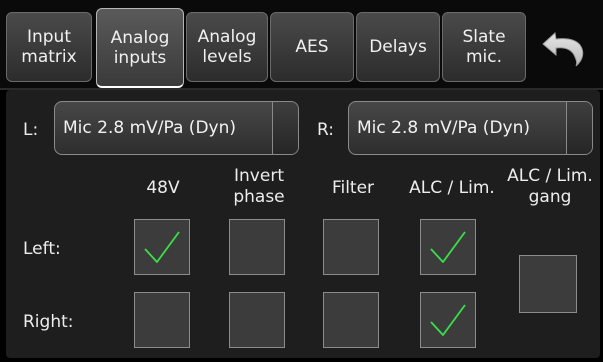  What do you see at coordinates (149, 128) in the screenshot?
I see `left-input-type-value: Mic 2.8 mV/Pa (Dyn)` at bounding box center [149, 128].